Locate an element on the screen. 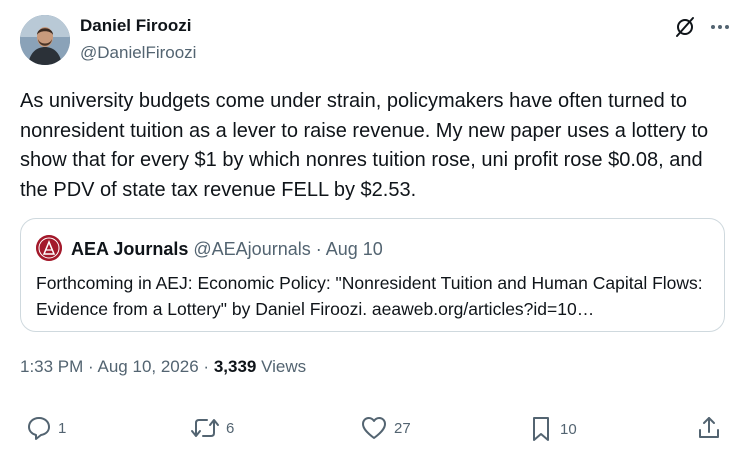  repost-count: 6 is located at coordinates (230, 428).